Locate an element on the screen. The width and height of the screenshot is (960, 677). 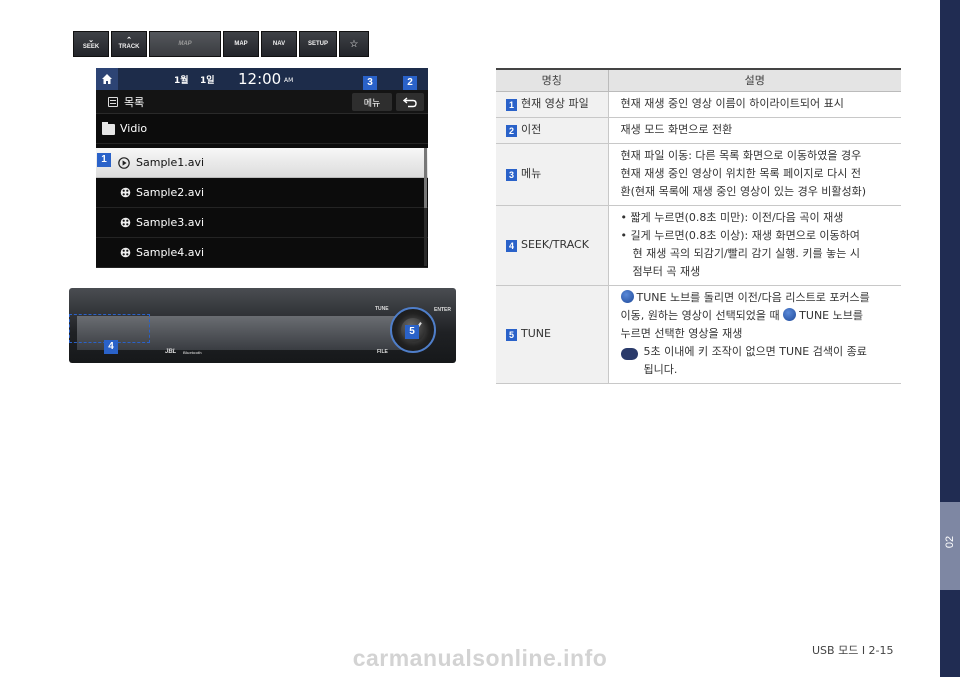
back-arrow-icon is located at coordinates (410, 102).